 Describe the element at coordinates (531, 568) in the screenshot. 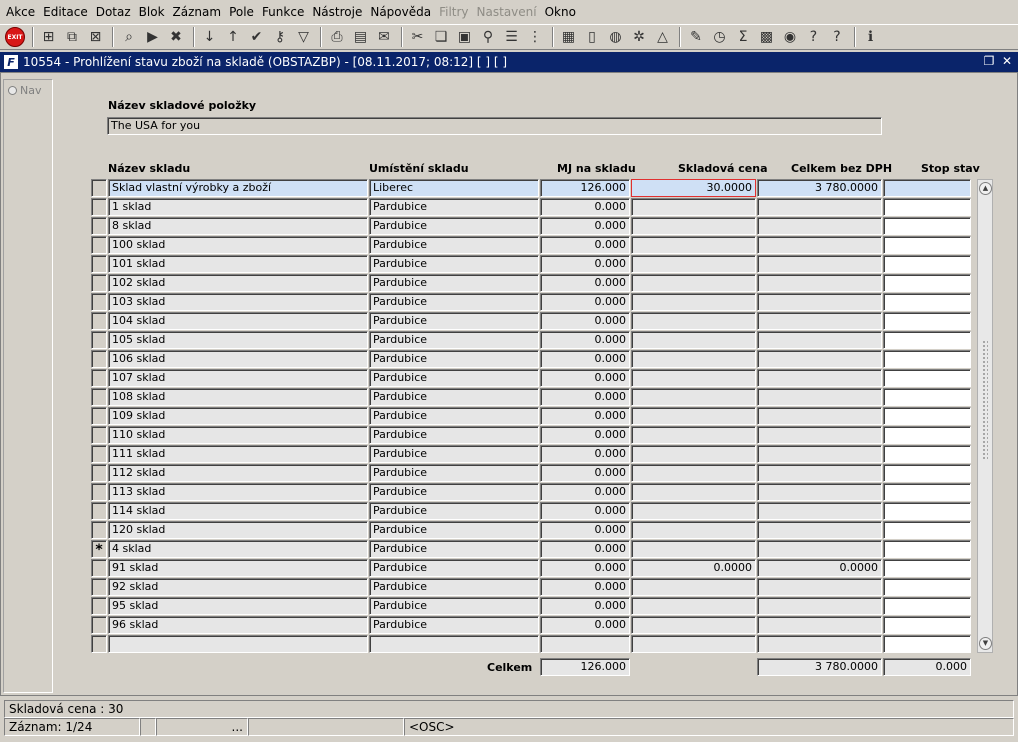

I see `table-row: 91 sklad Pardubice 0.000 0.0000 0.0000` at that location.